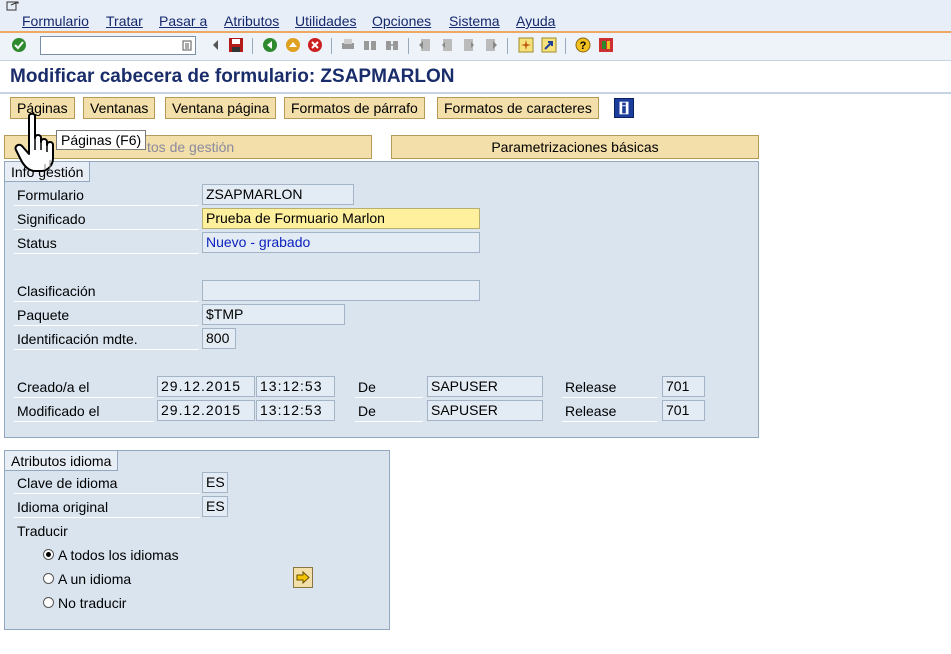 The width and height of the screenshot is (951, 654). I want to click on dropdown-list-icon, so click(187, 45).